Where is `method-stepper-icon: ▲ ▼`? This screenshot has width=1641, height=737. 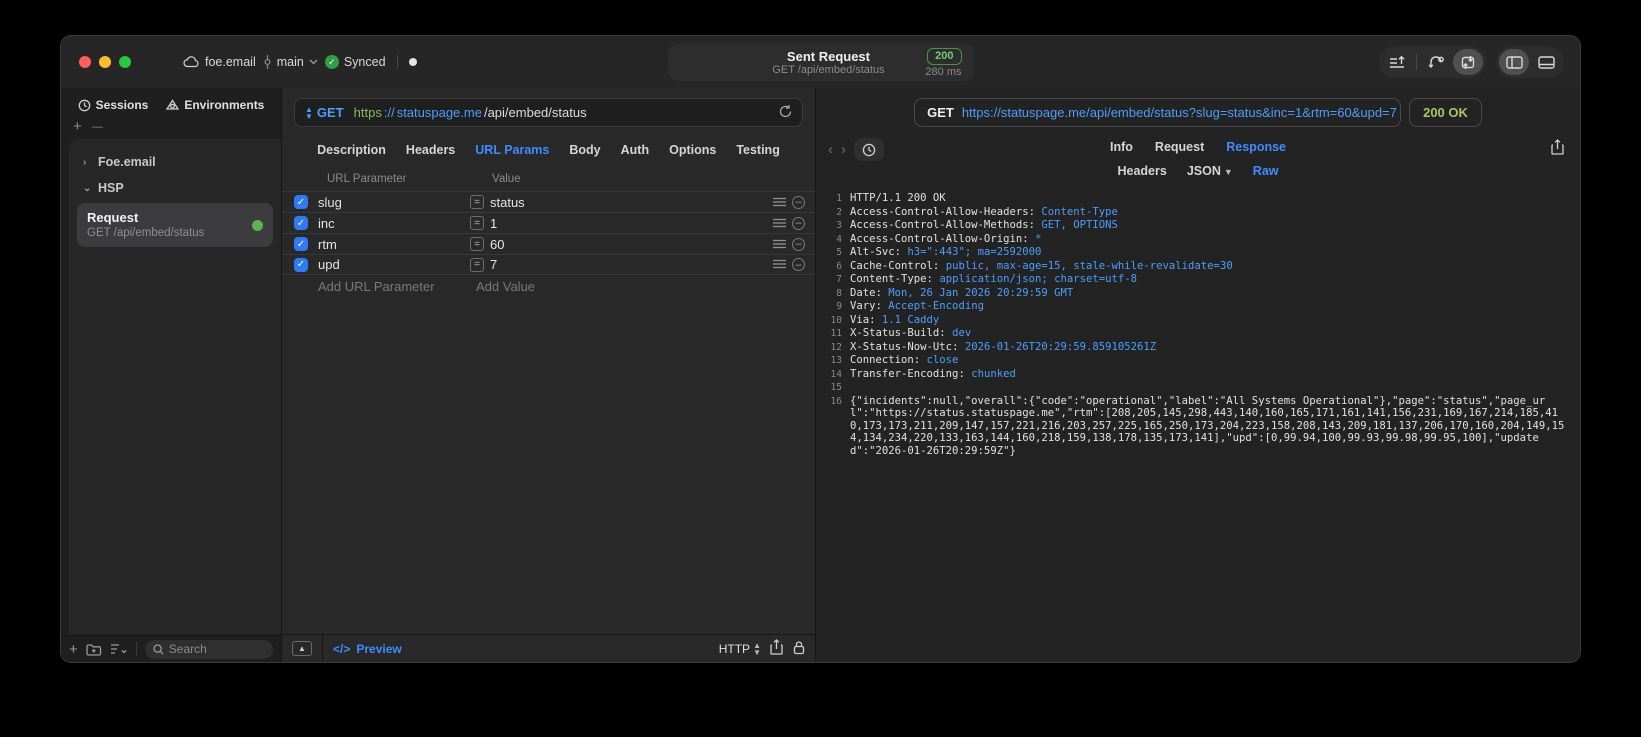
method-stepper-icon: ▲ ▼ is located at coordinates (309, 112).